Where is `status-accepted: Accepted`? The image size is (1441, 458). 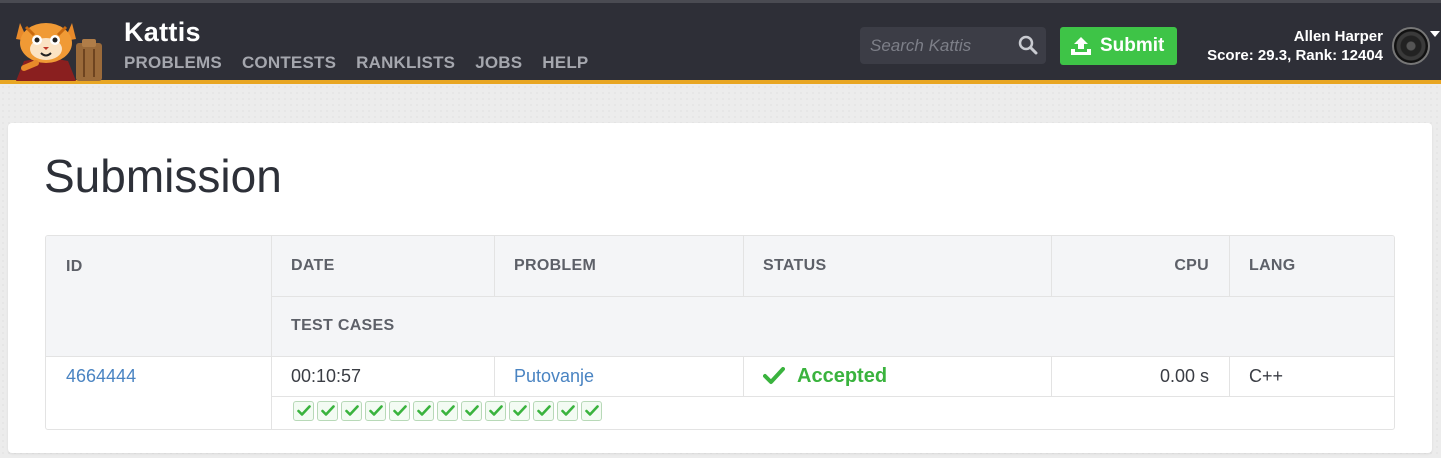
status-accepted: Accepted is located at coordinates (842, 375).